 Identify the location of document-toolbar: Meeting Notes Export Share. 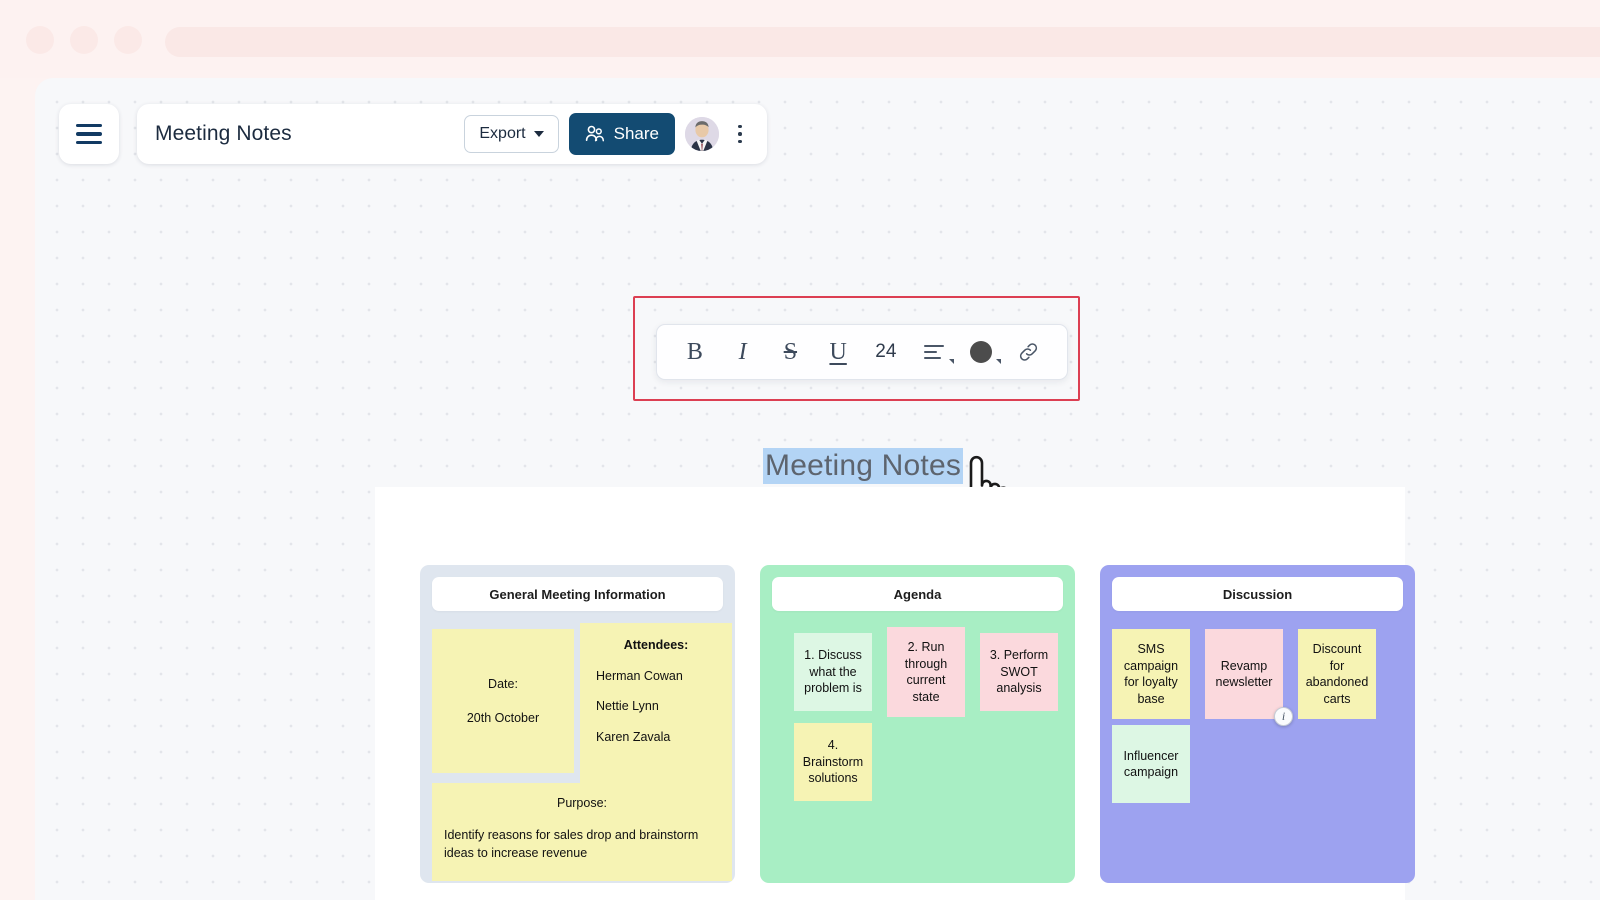
(452, 134).